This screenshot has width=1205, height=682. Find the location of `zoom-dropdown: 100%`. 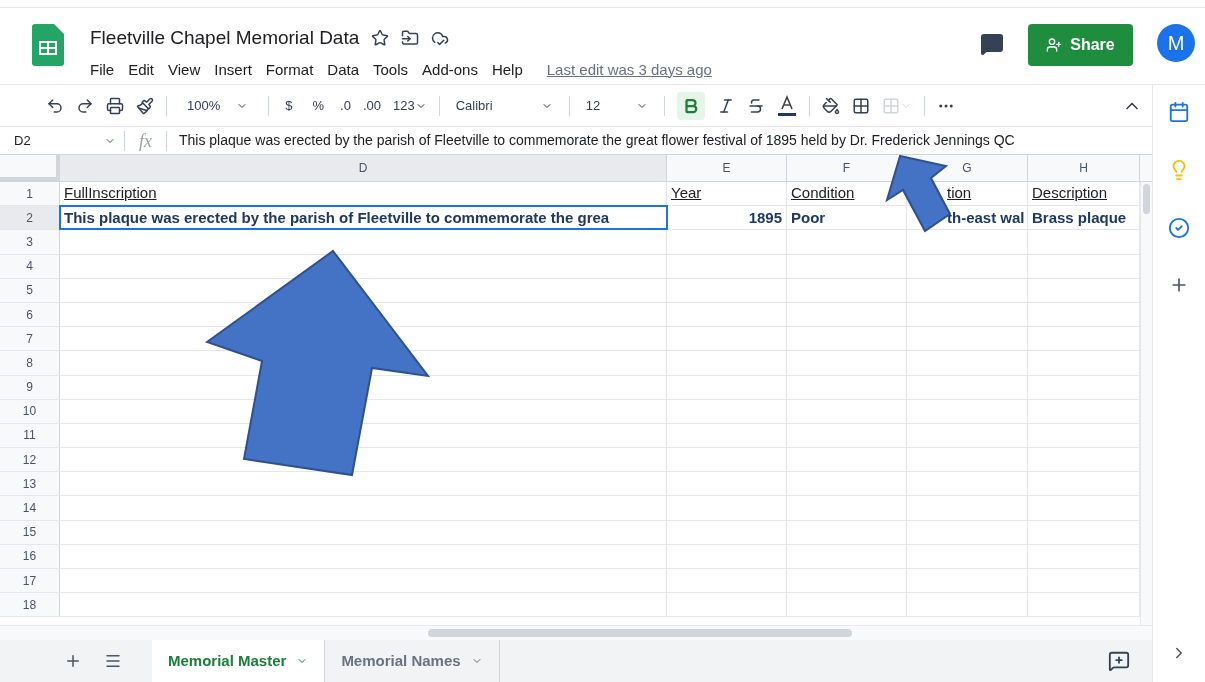

zoom-dropdown: 100% is located at coordinates (218, 105).